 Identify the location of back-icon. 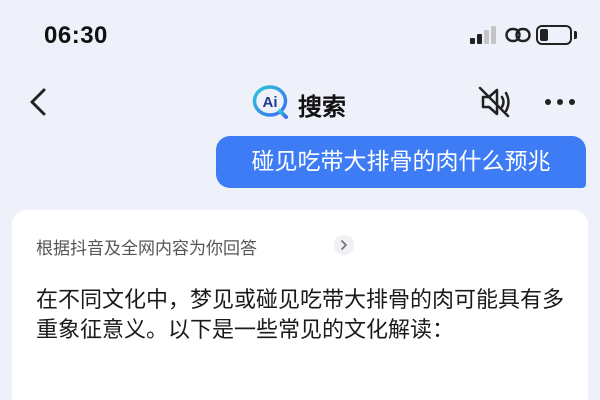
(38, 102).